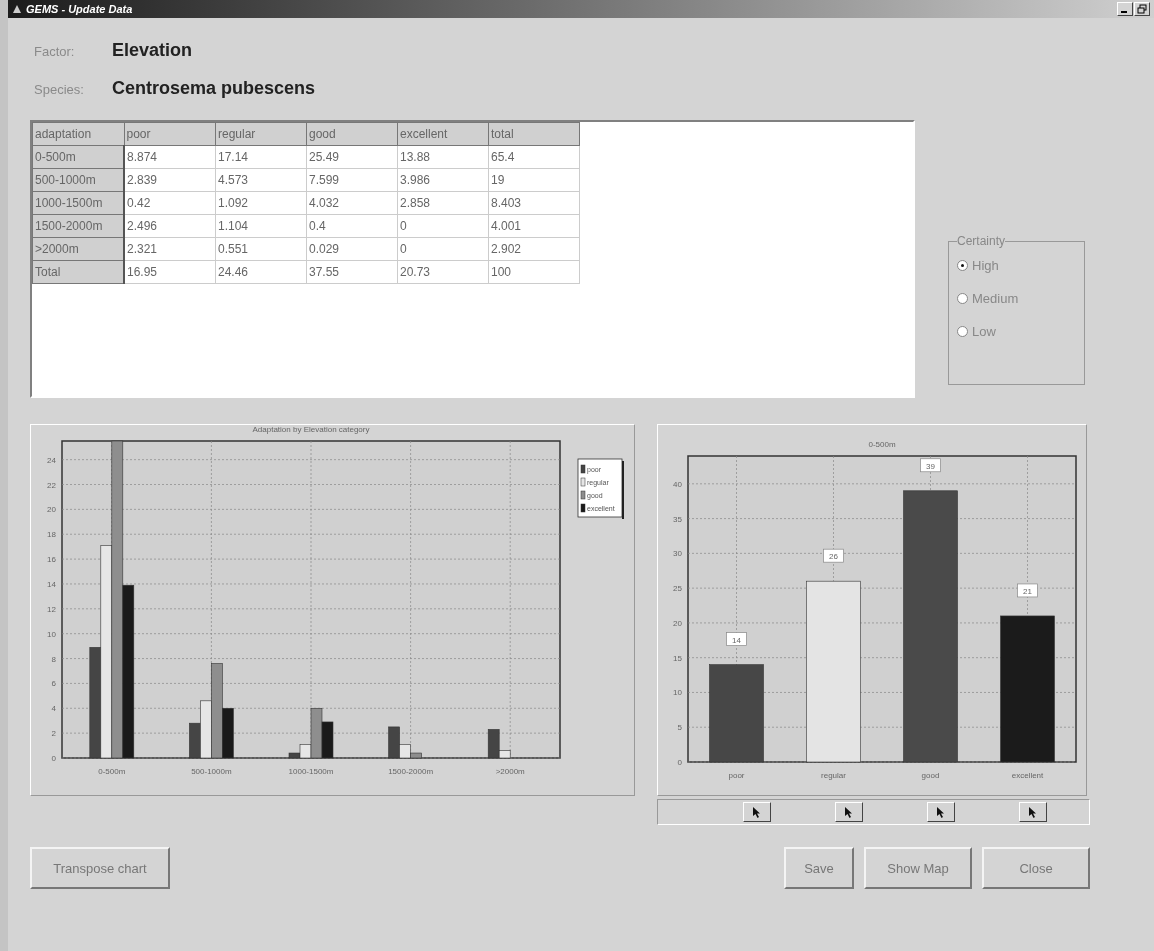  Describe the element at coordinates (78, 203) in the screenshot. I see `row-header: 1000-1500m` at that location.